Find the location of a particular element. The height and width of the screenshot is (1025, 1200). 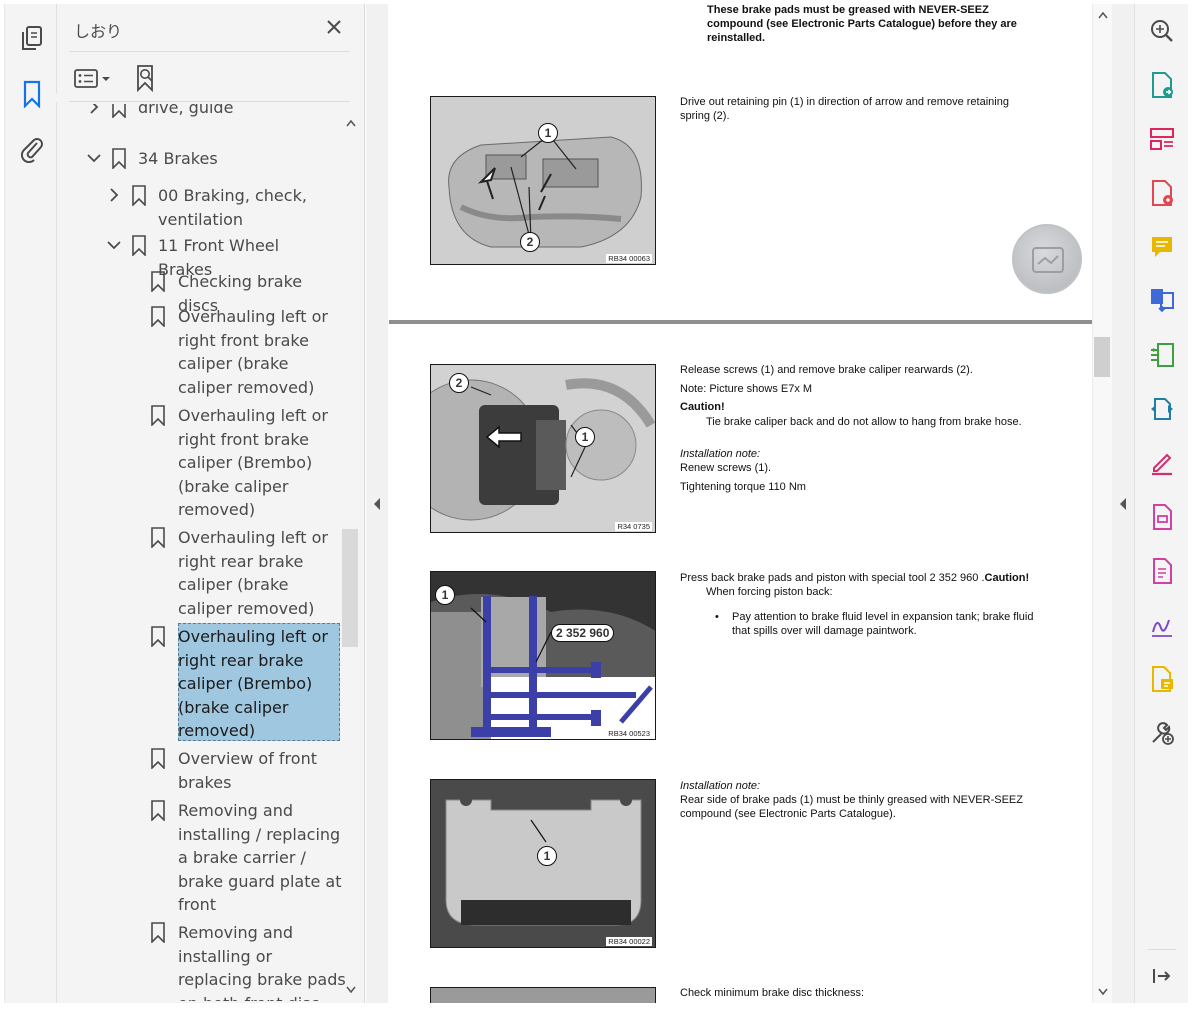

zoom-search-icon is located at coordinates (1162, 31).